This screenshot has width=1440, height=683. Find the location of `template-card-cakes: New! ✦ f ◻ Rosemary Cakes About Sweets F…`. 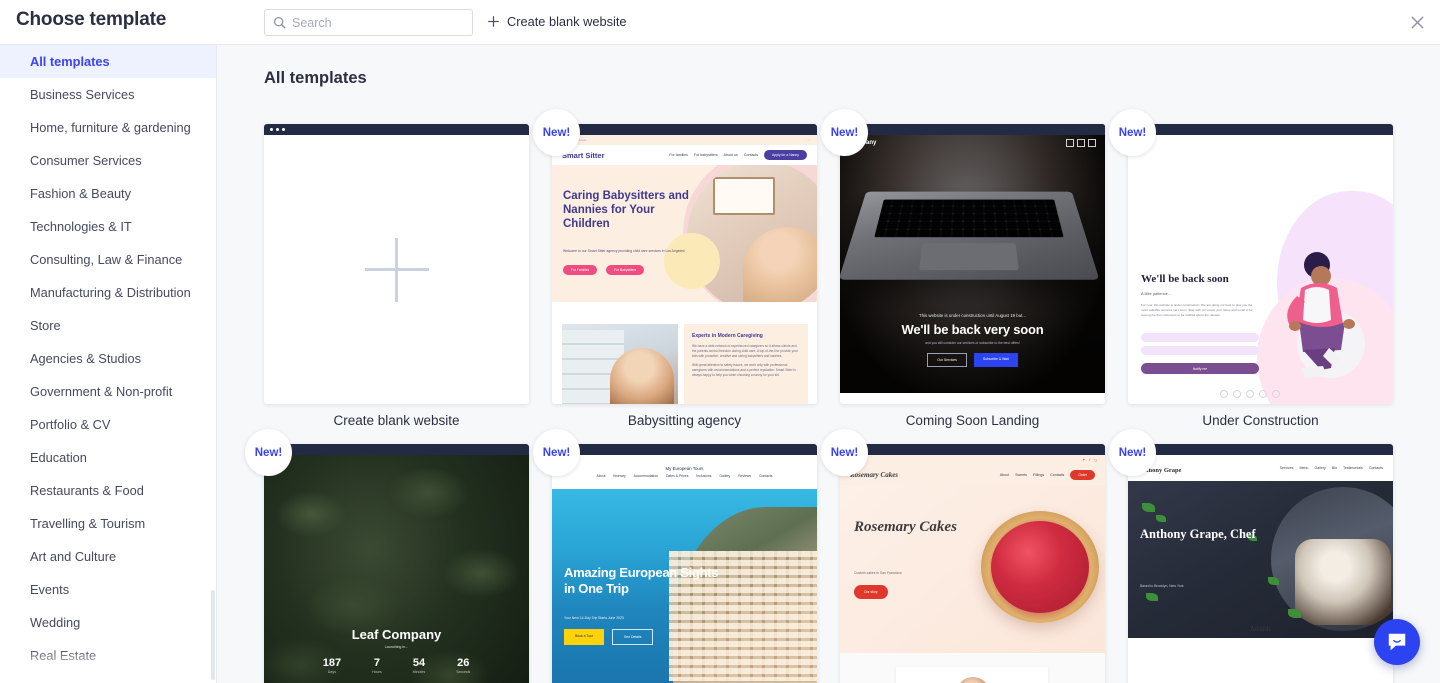

template-card-cakes: New! ✦ f ◻ Rosemary Cakes About Sweets F… is located at coordinates (963, 556).